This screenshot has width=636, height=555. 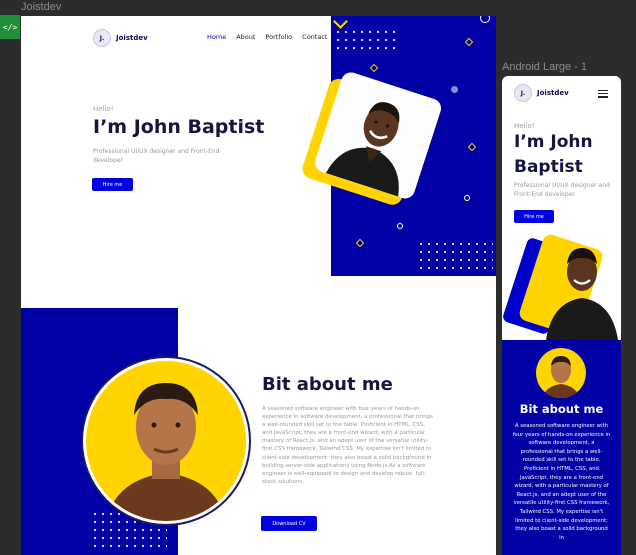 I want to click on brand-logo: J. Joistdev, so click(x=120, y=38).